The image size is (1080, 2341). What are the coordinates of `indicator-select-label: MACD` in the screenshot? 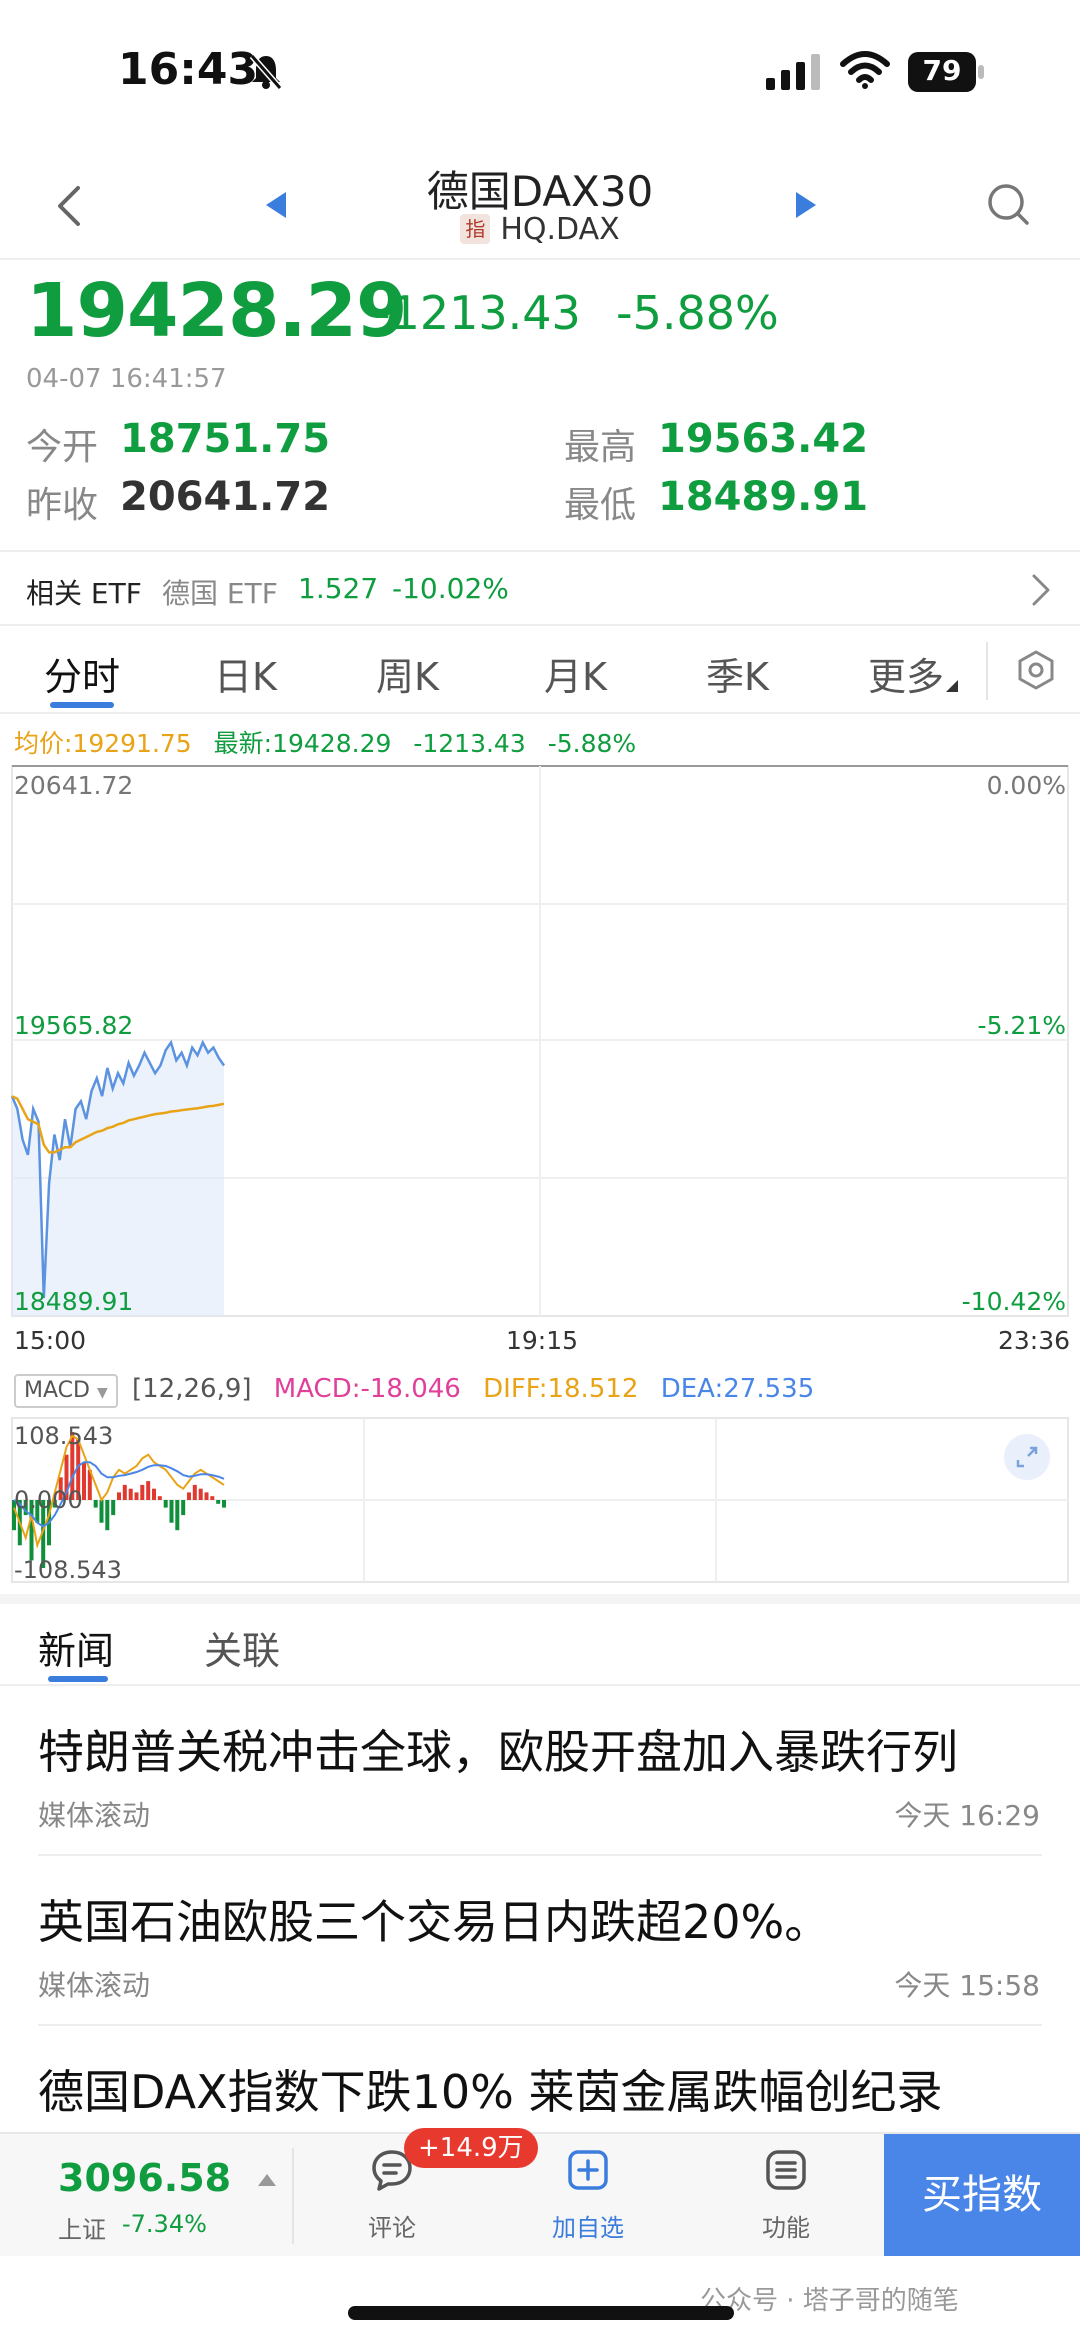 It's located at (57, 1390).